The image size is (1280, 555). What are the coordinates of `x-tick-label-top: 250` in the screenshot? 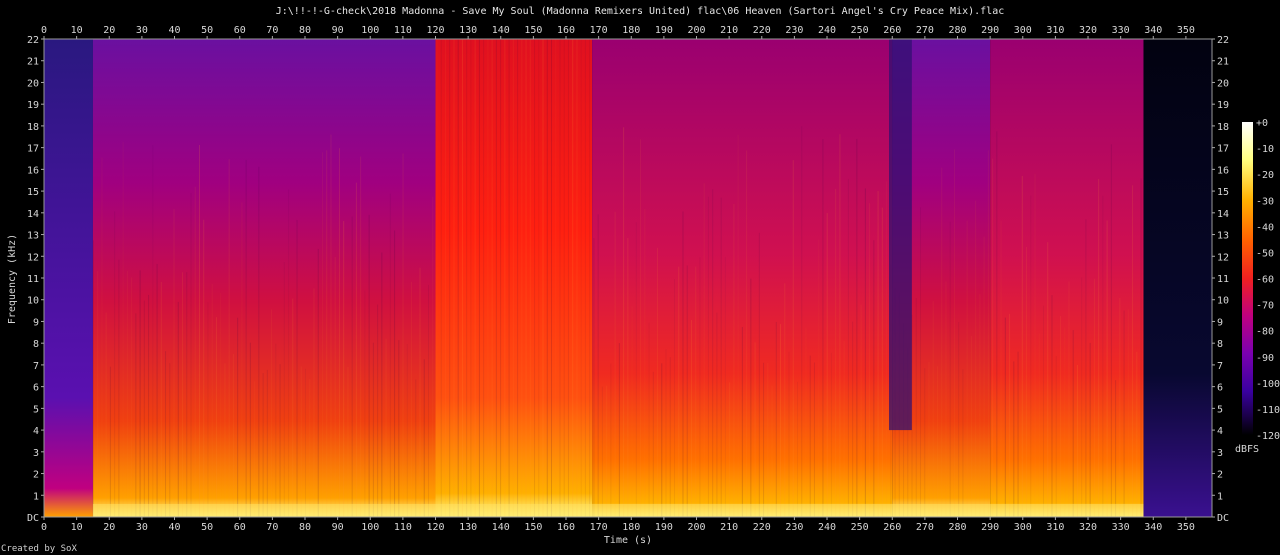 It's located at (860, 30).